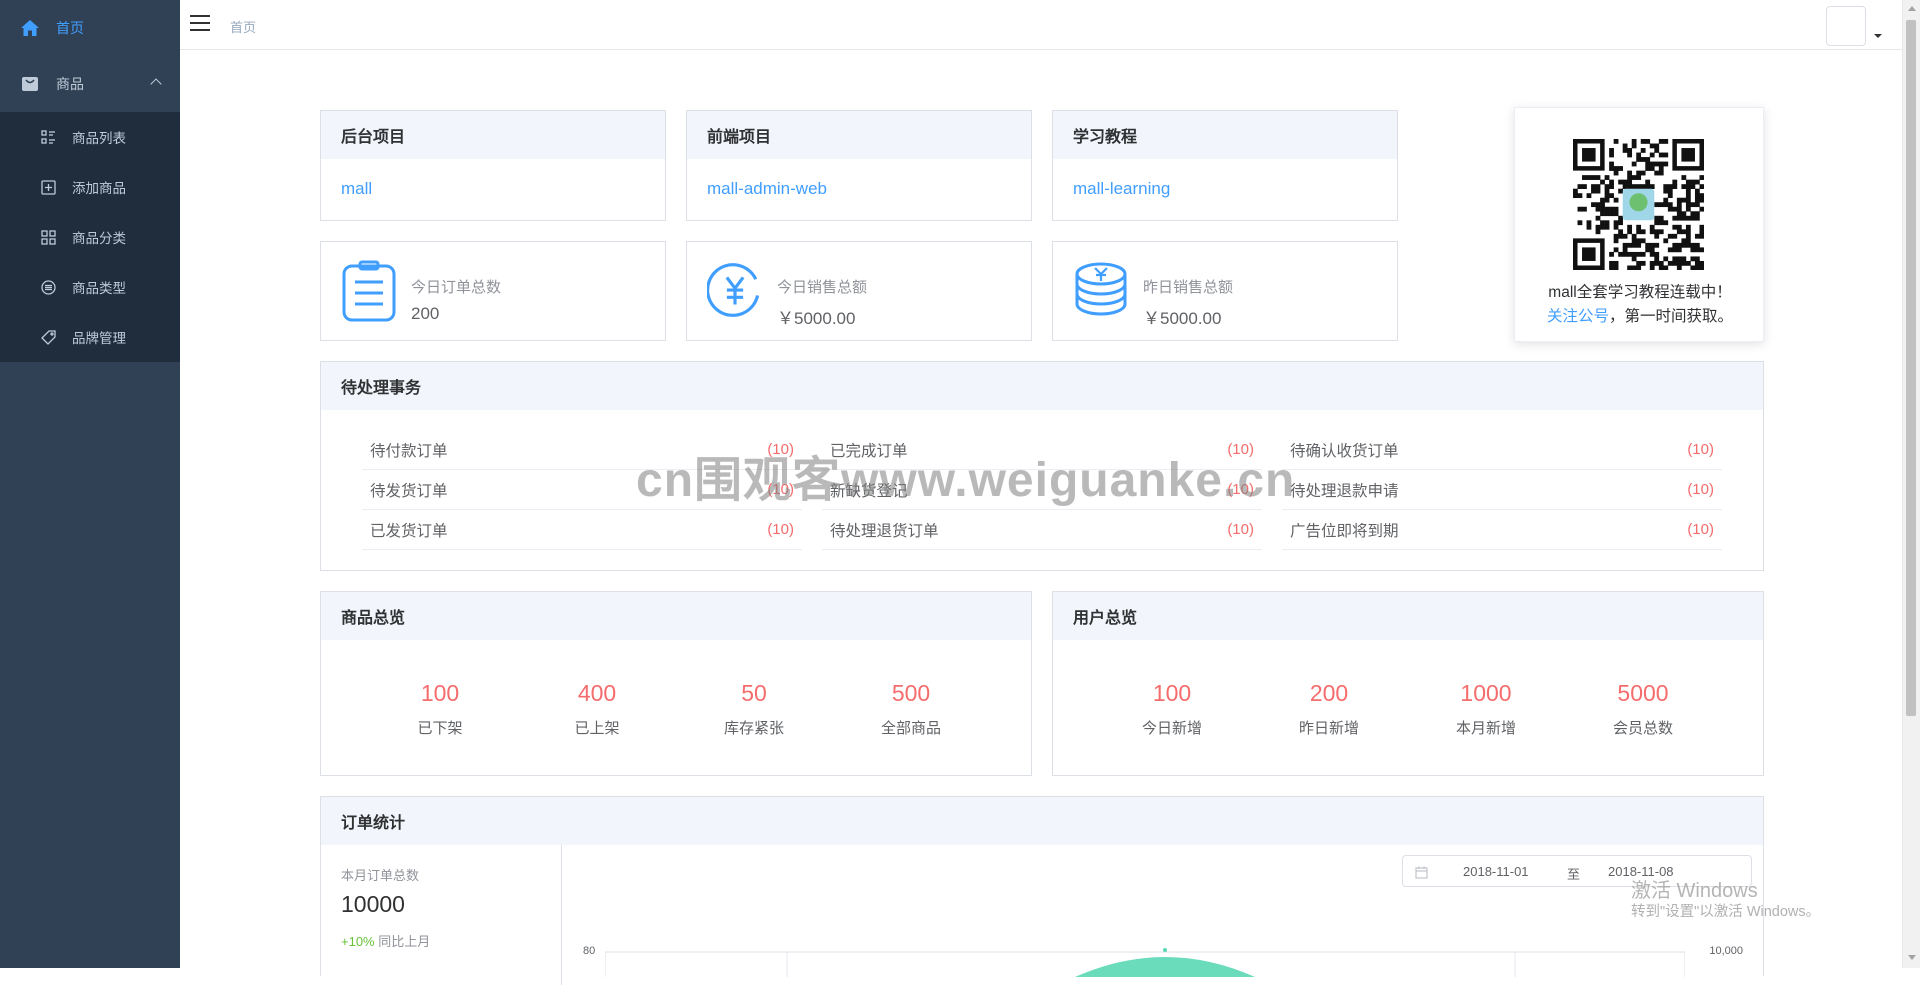  Describe the element at coordinates (404, 941) in the screenshot. I see `change-label: 同比上月` at that location.